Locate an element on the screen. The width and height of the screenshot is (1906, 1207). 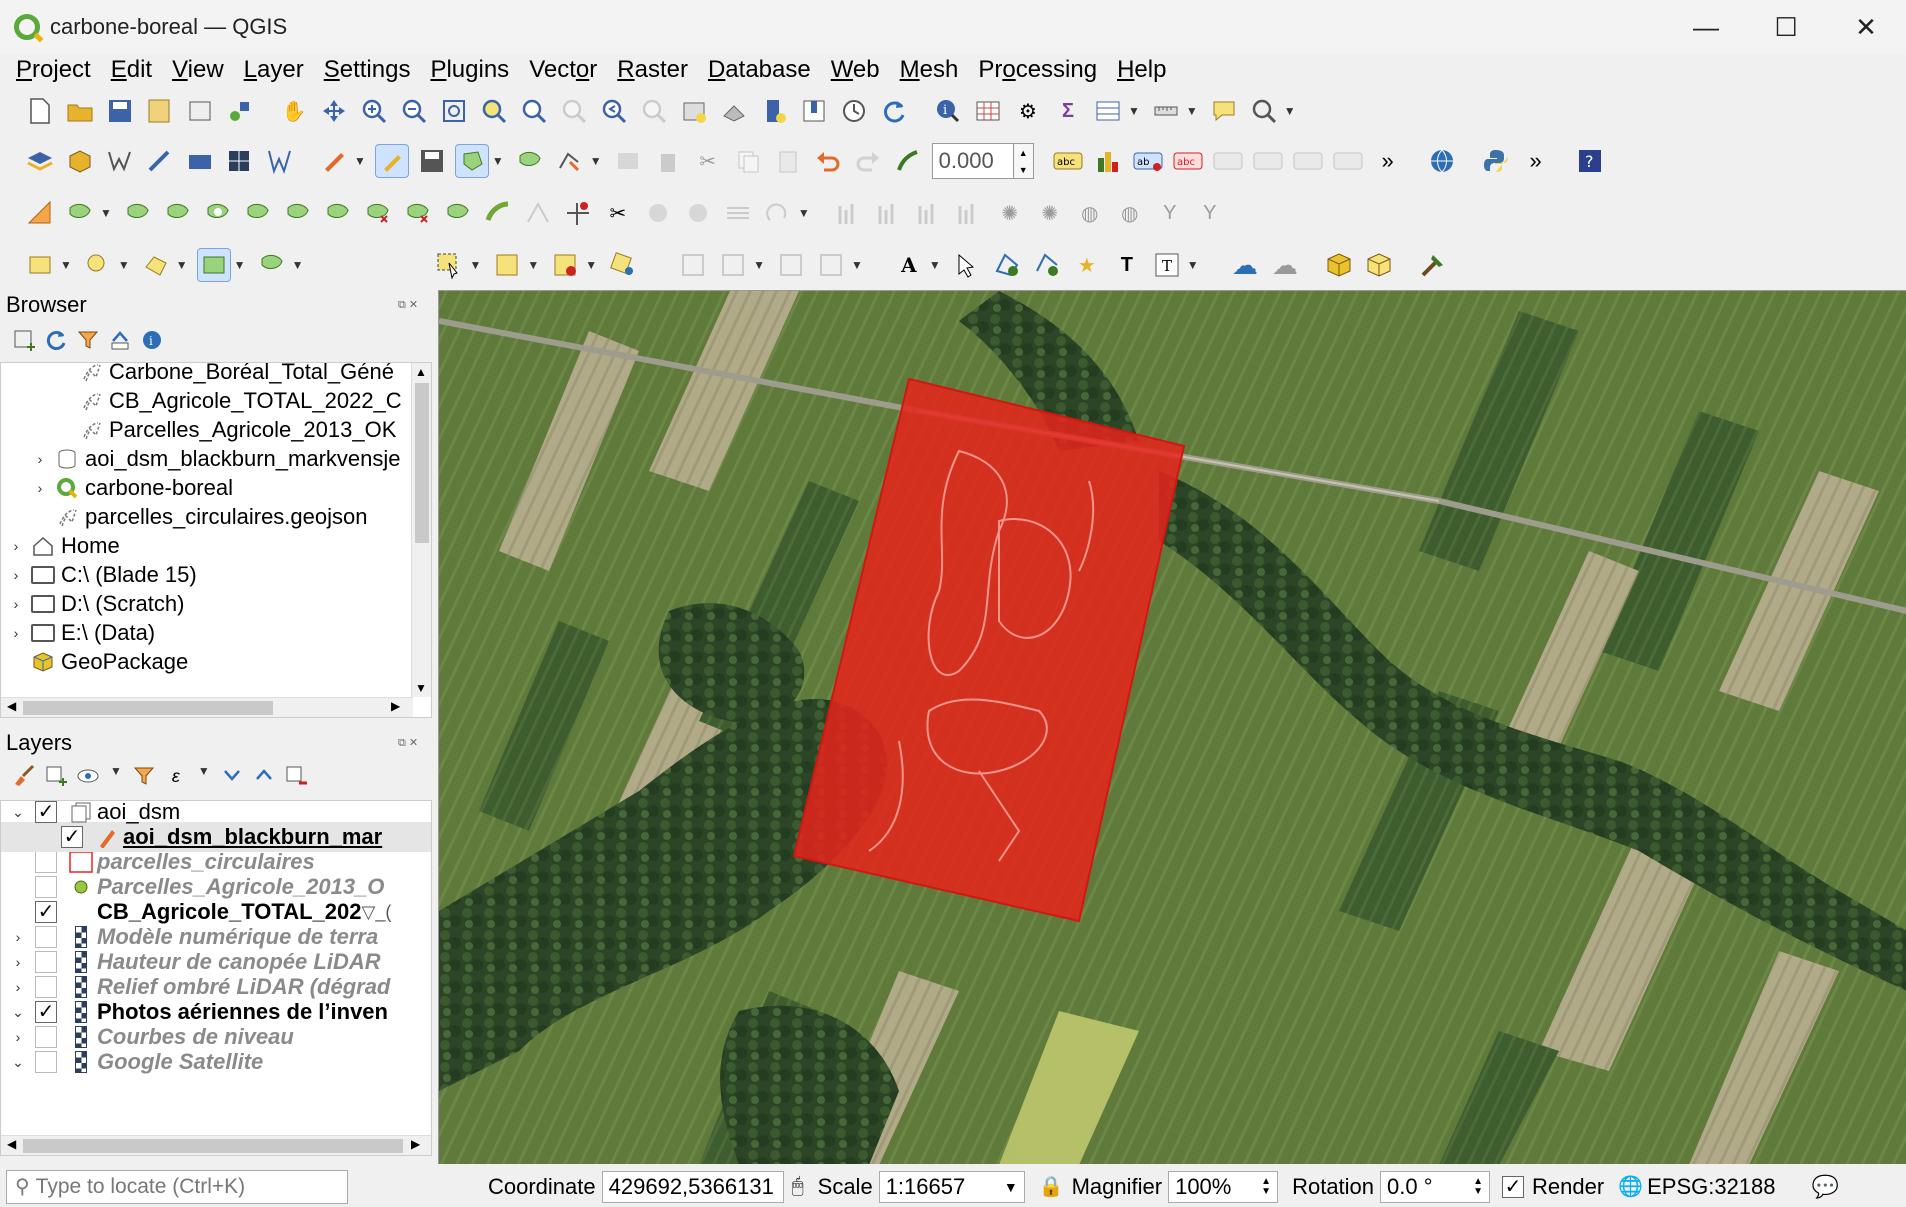
zoom-out-icon is located at coordinates (414, 111).